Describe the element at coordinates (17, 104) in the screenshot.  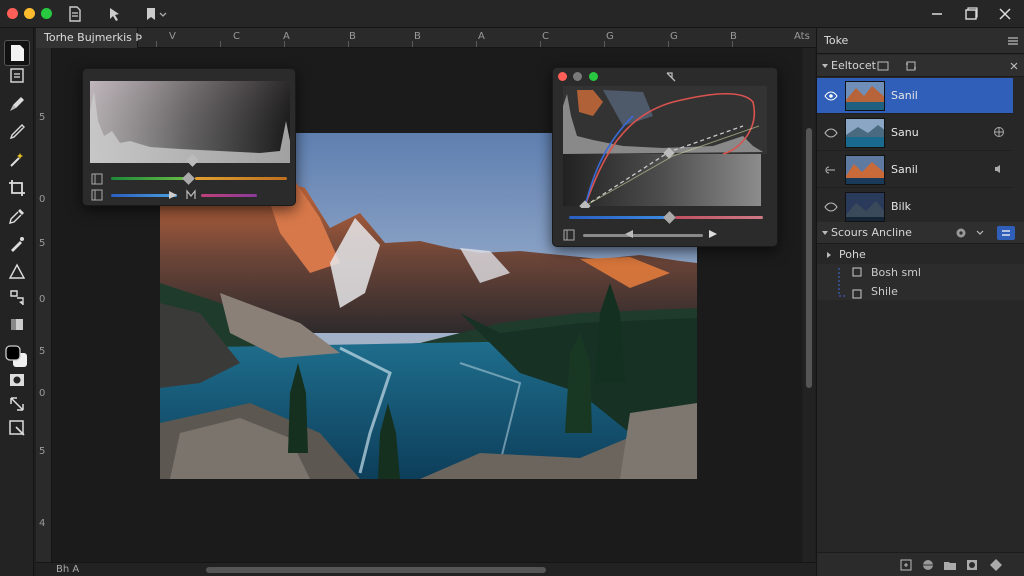
I see `brush-tool-icon` at that location.